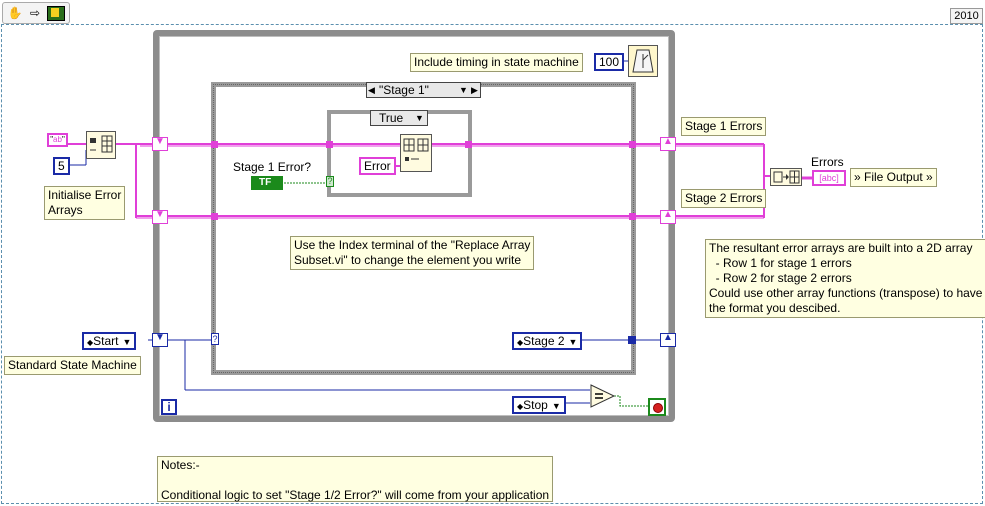 This screenshot has width=985, height=506. What do you see at coordinates (404, 90) in the screenshot?
I see `case-selector-value: "Stage 1"` at bounding box center [404, 90].